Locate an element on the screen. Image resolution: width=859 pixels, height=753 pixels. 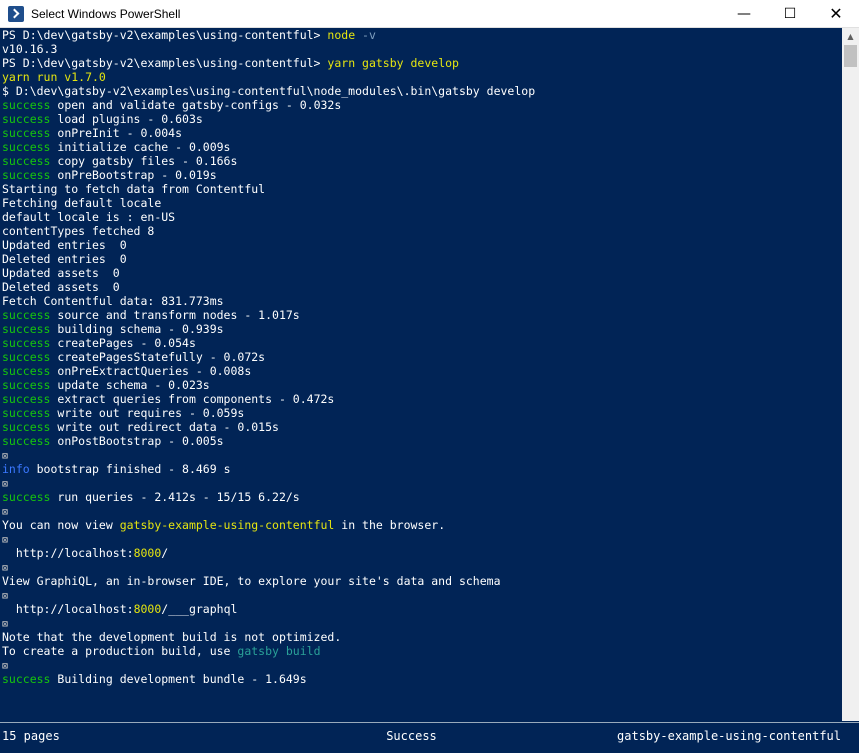
line-text: update schema - 0.023s is located at coordinates (130, 385).